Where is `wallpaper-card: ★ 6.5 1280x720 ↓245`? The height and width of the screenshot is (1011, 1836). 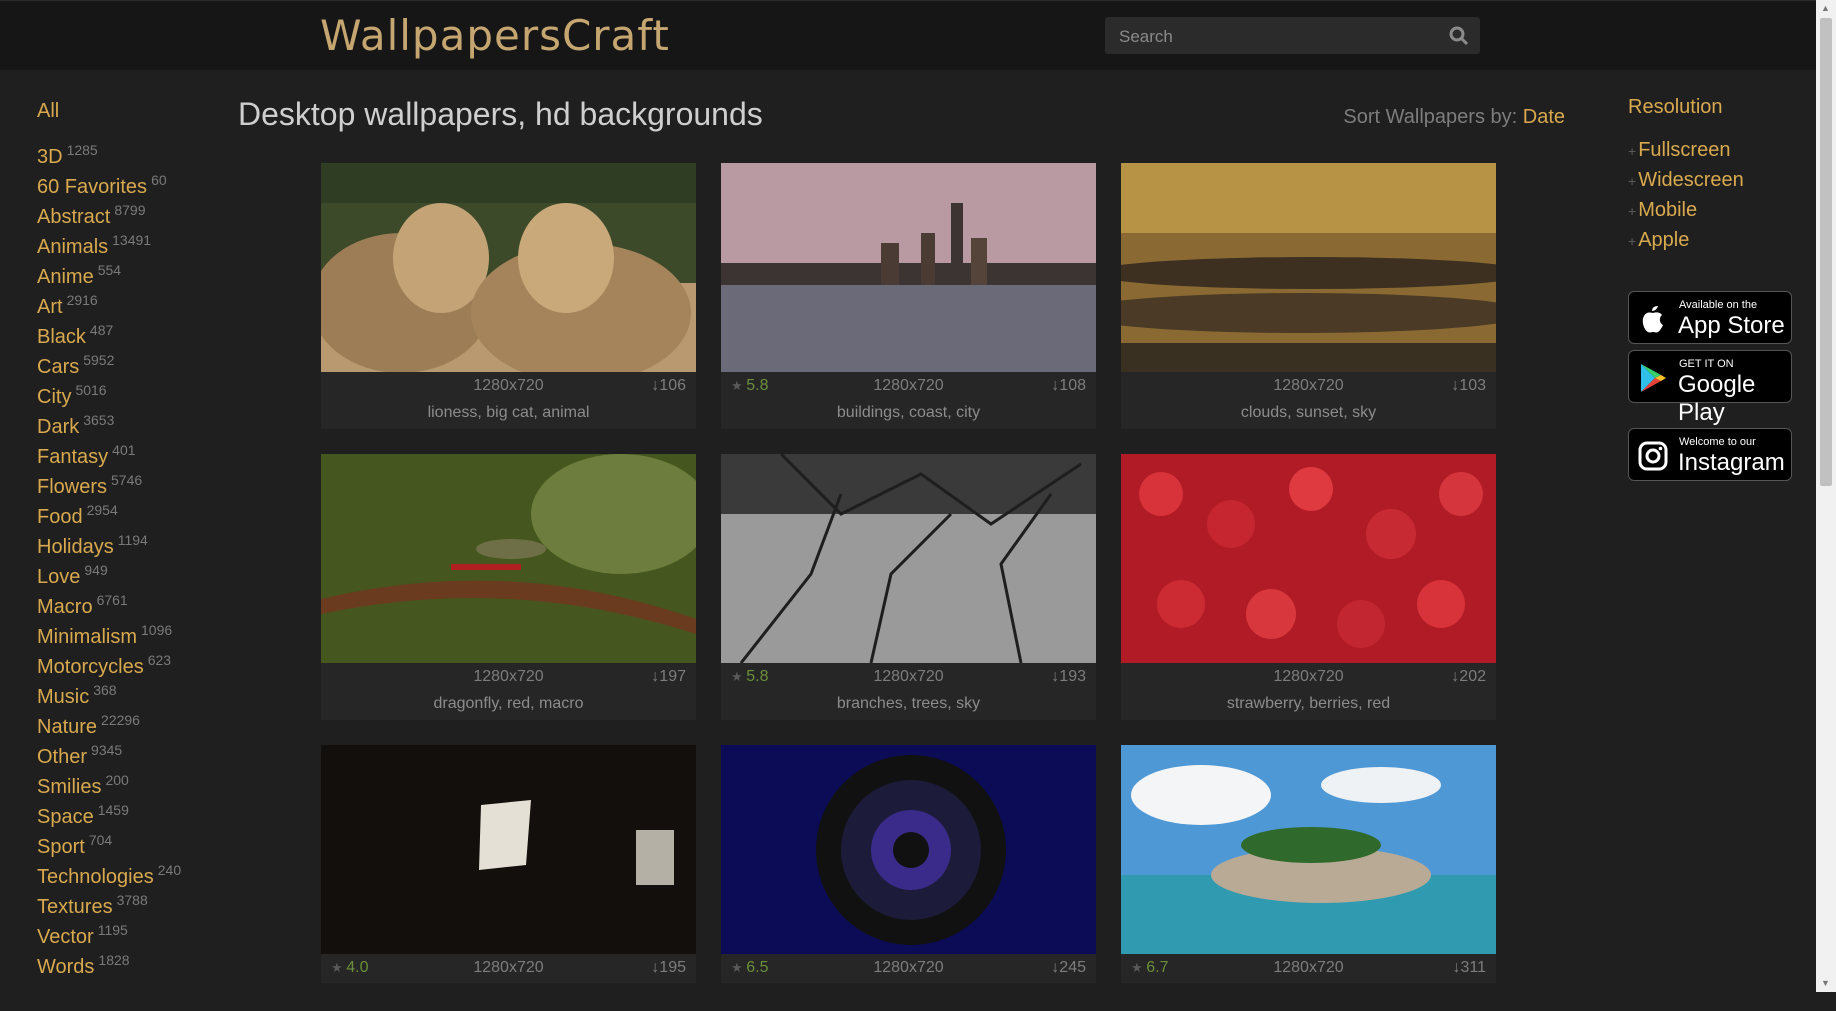 wallpaper-card: ★ 6.5 1280x720 ↓245 is located at coordinates (908, 878).